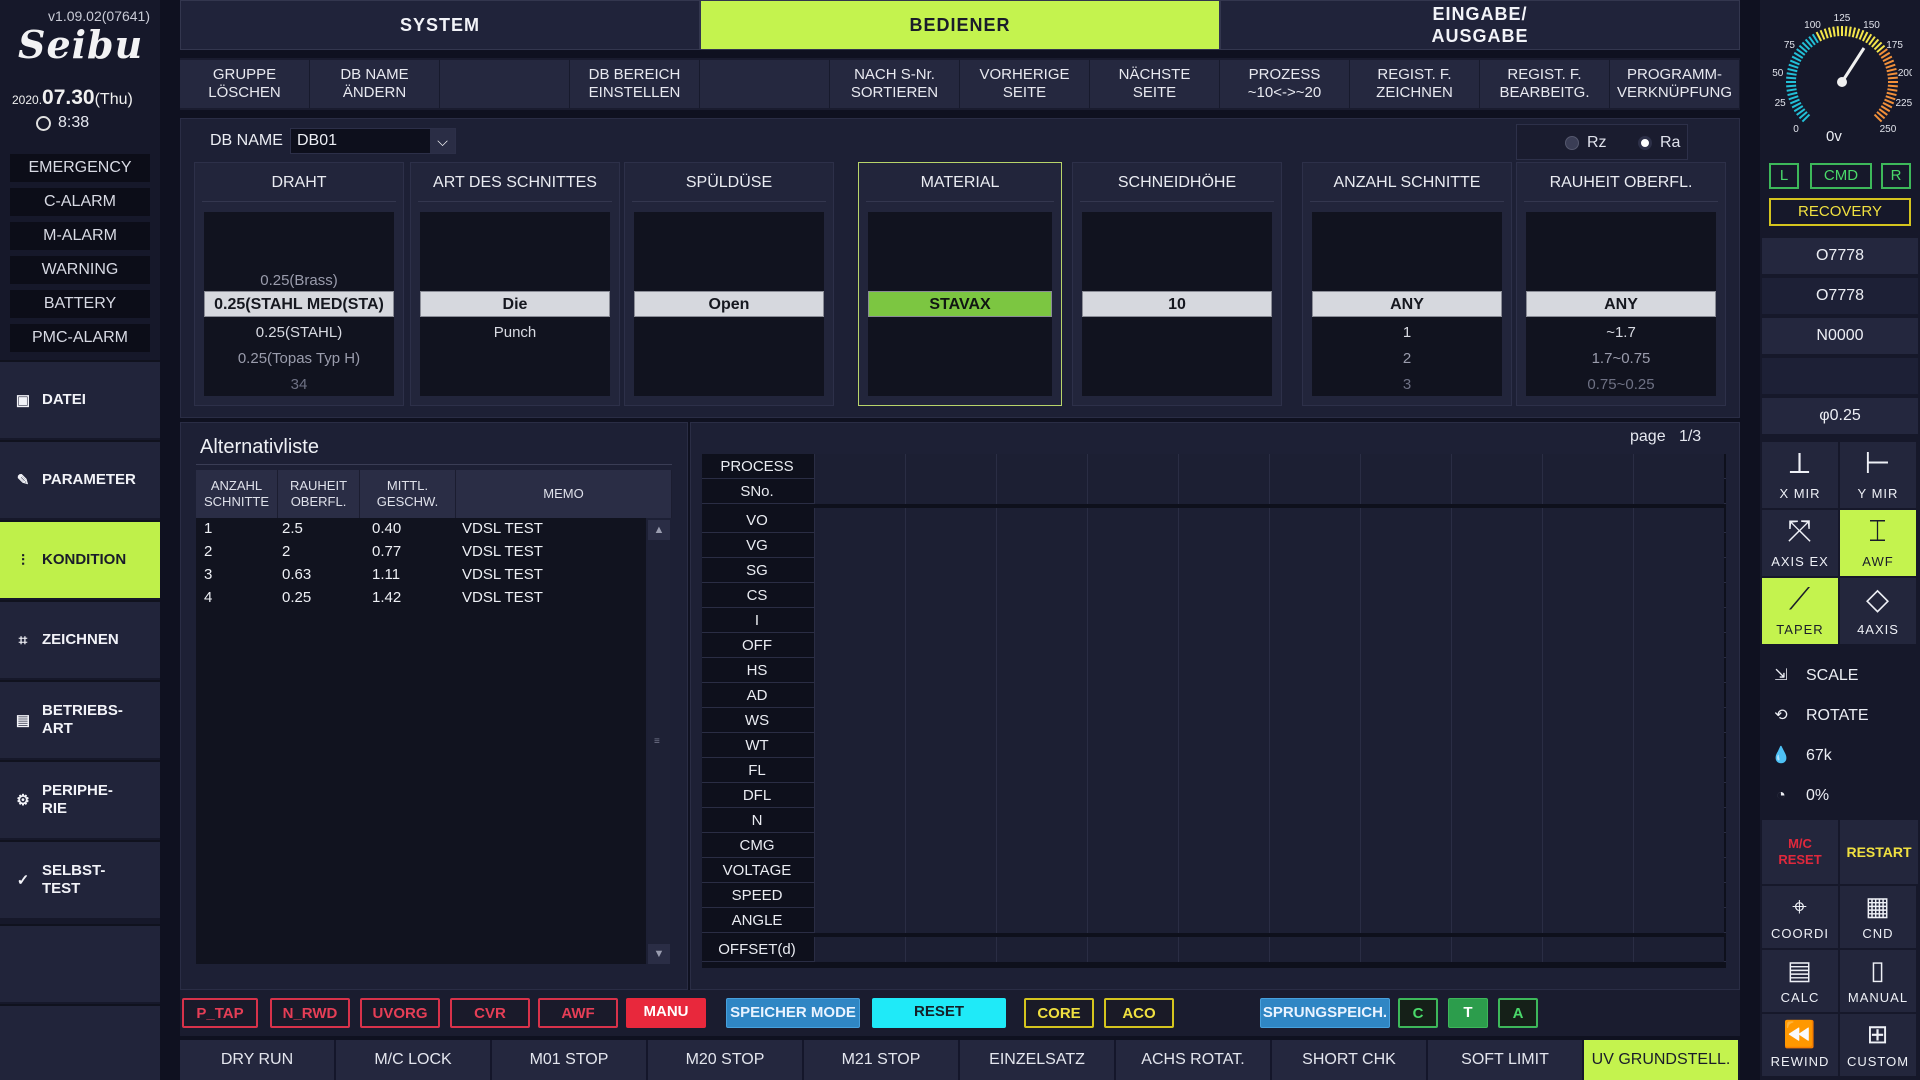  What do you see at coordinates (635, 84) in the screenshot?
I see `softkey-3: DB BEREICH EINSTELLEN` at bounding box center [635, 84].